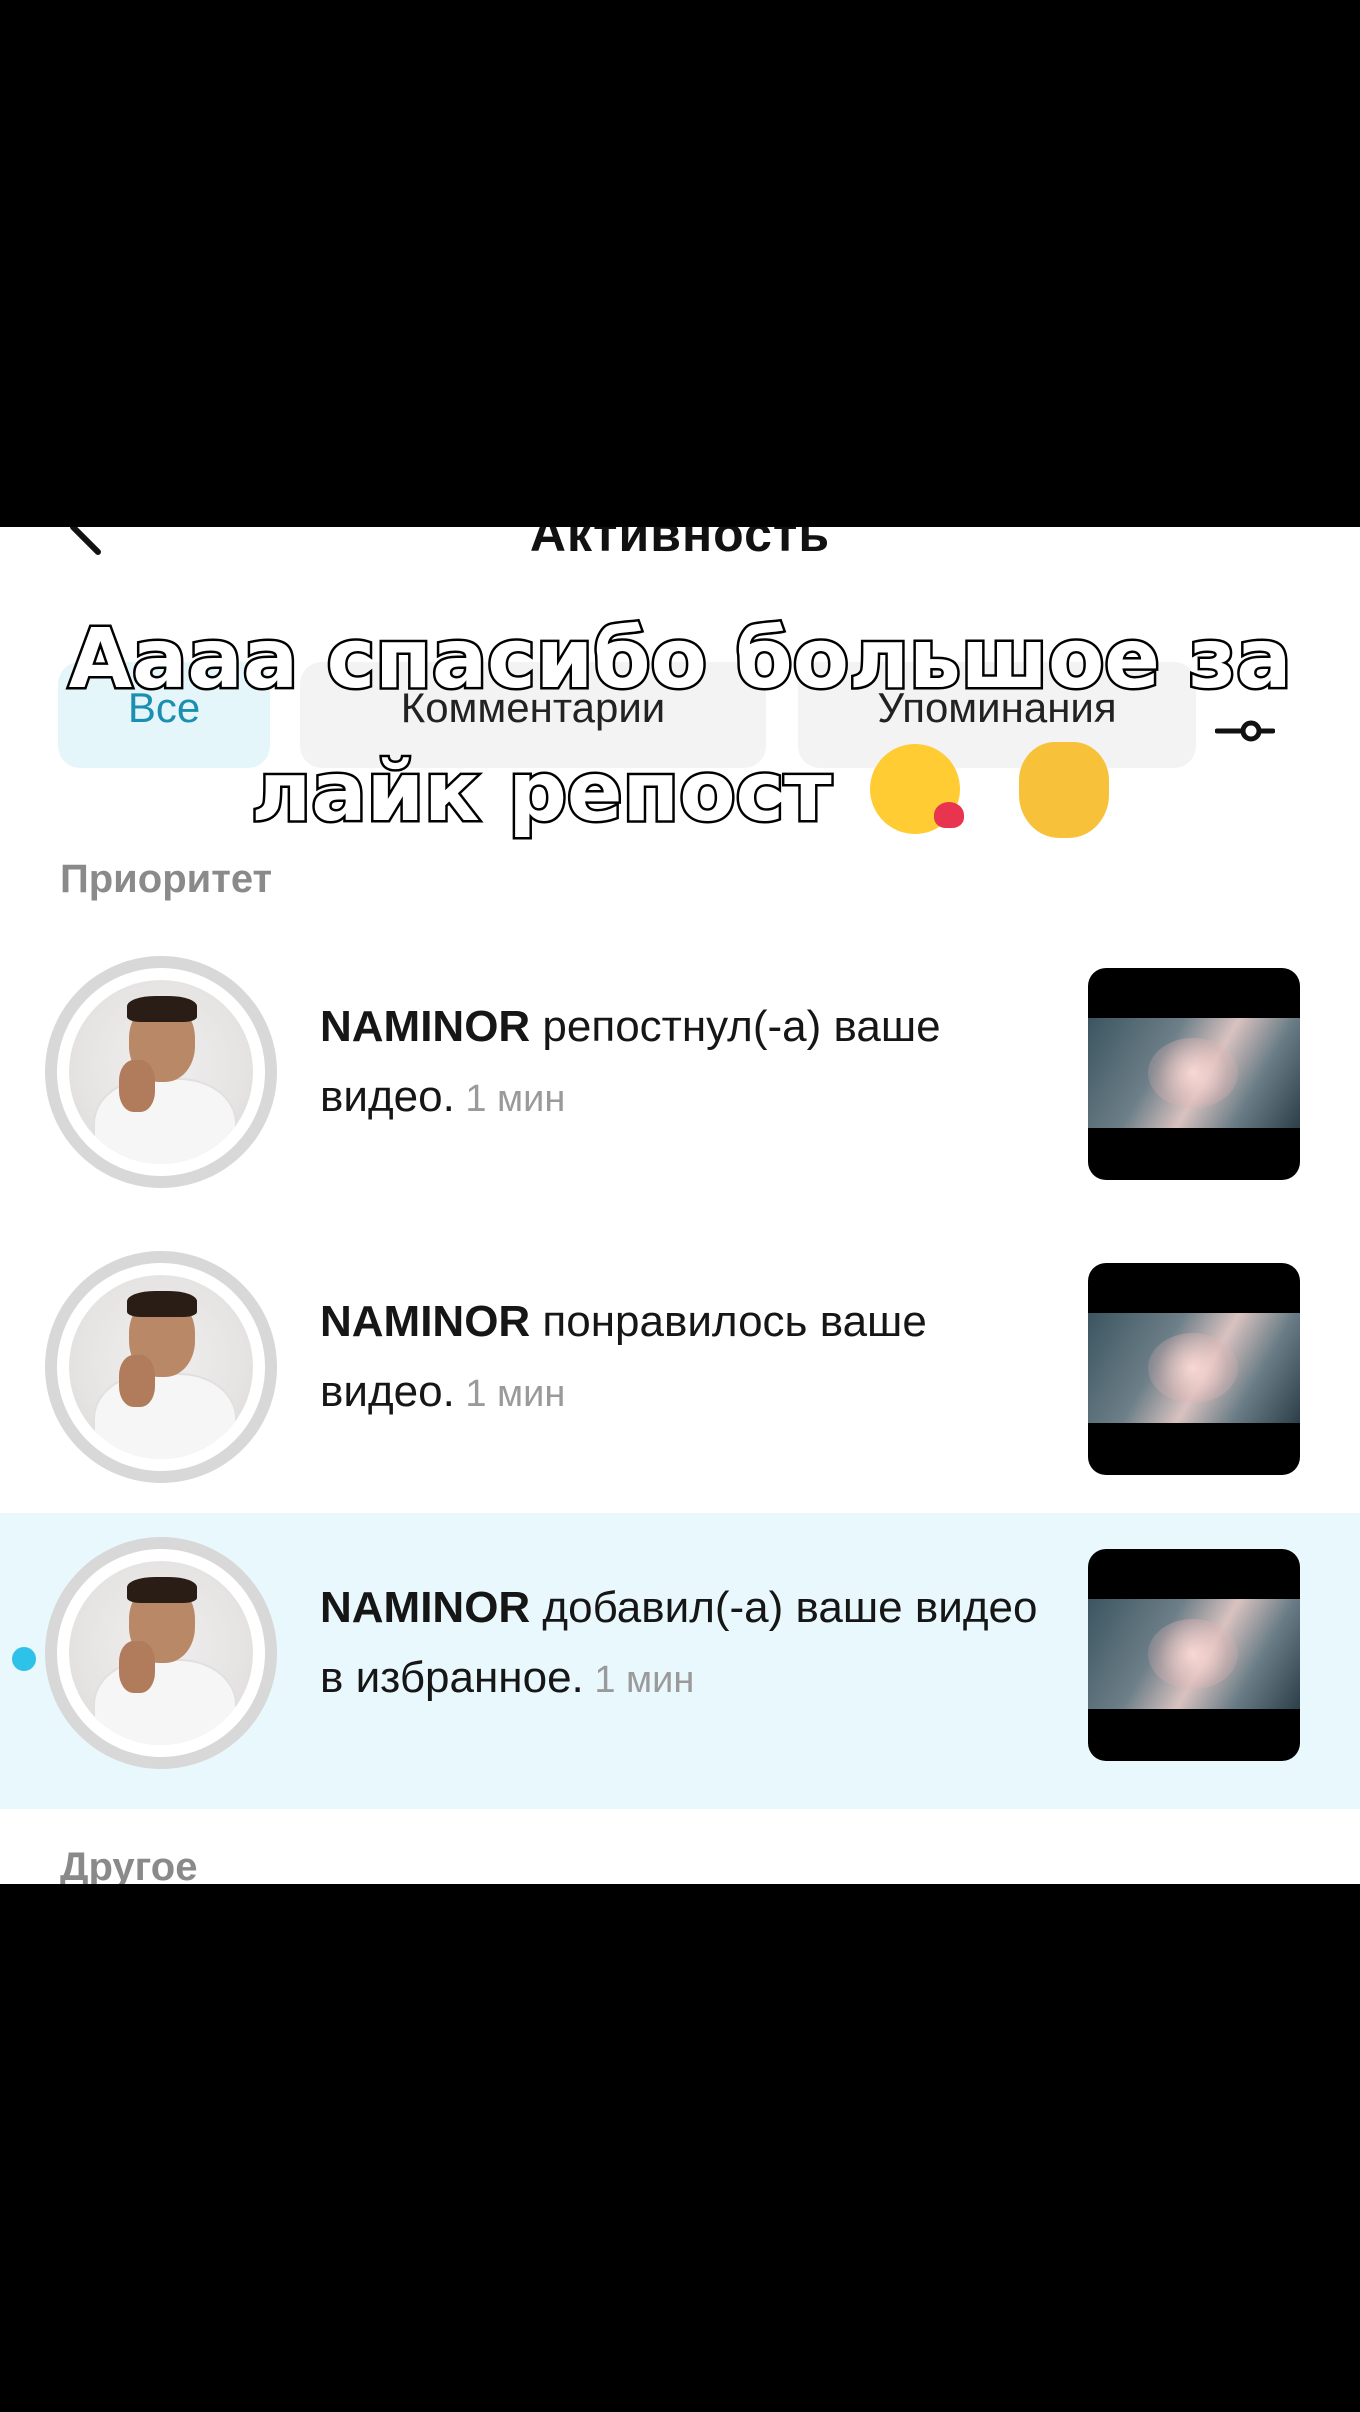 This screenshot has width=1360, height=2412. I want to click on notification-text: NAMINOR понравилось ваше видео. 1 мин, so click(690, 1358).